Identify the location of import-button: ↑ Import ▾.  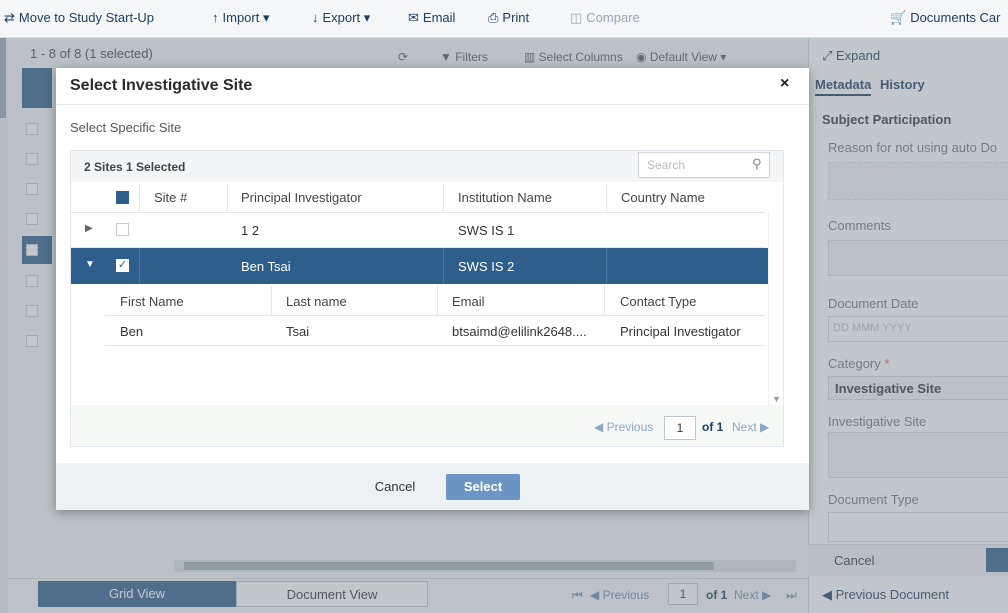
(240, 18).